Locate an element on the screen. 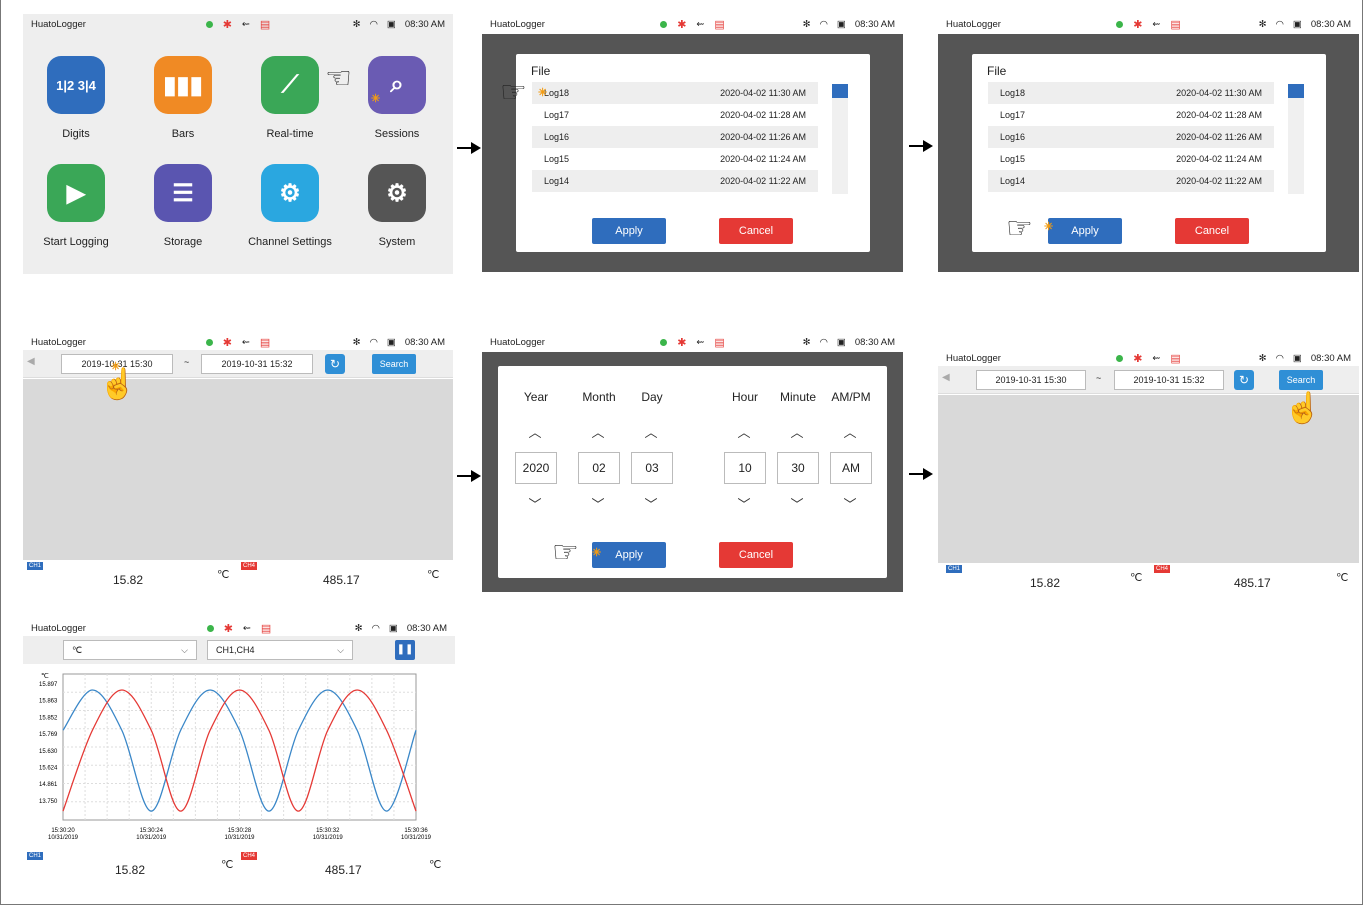 Image resolution: width=1363 pixels, height=905 pixels. tap-spark-icon: ✳ is located at coordinates (597, 553).